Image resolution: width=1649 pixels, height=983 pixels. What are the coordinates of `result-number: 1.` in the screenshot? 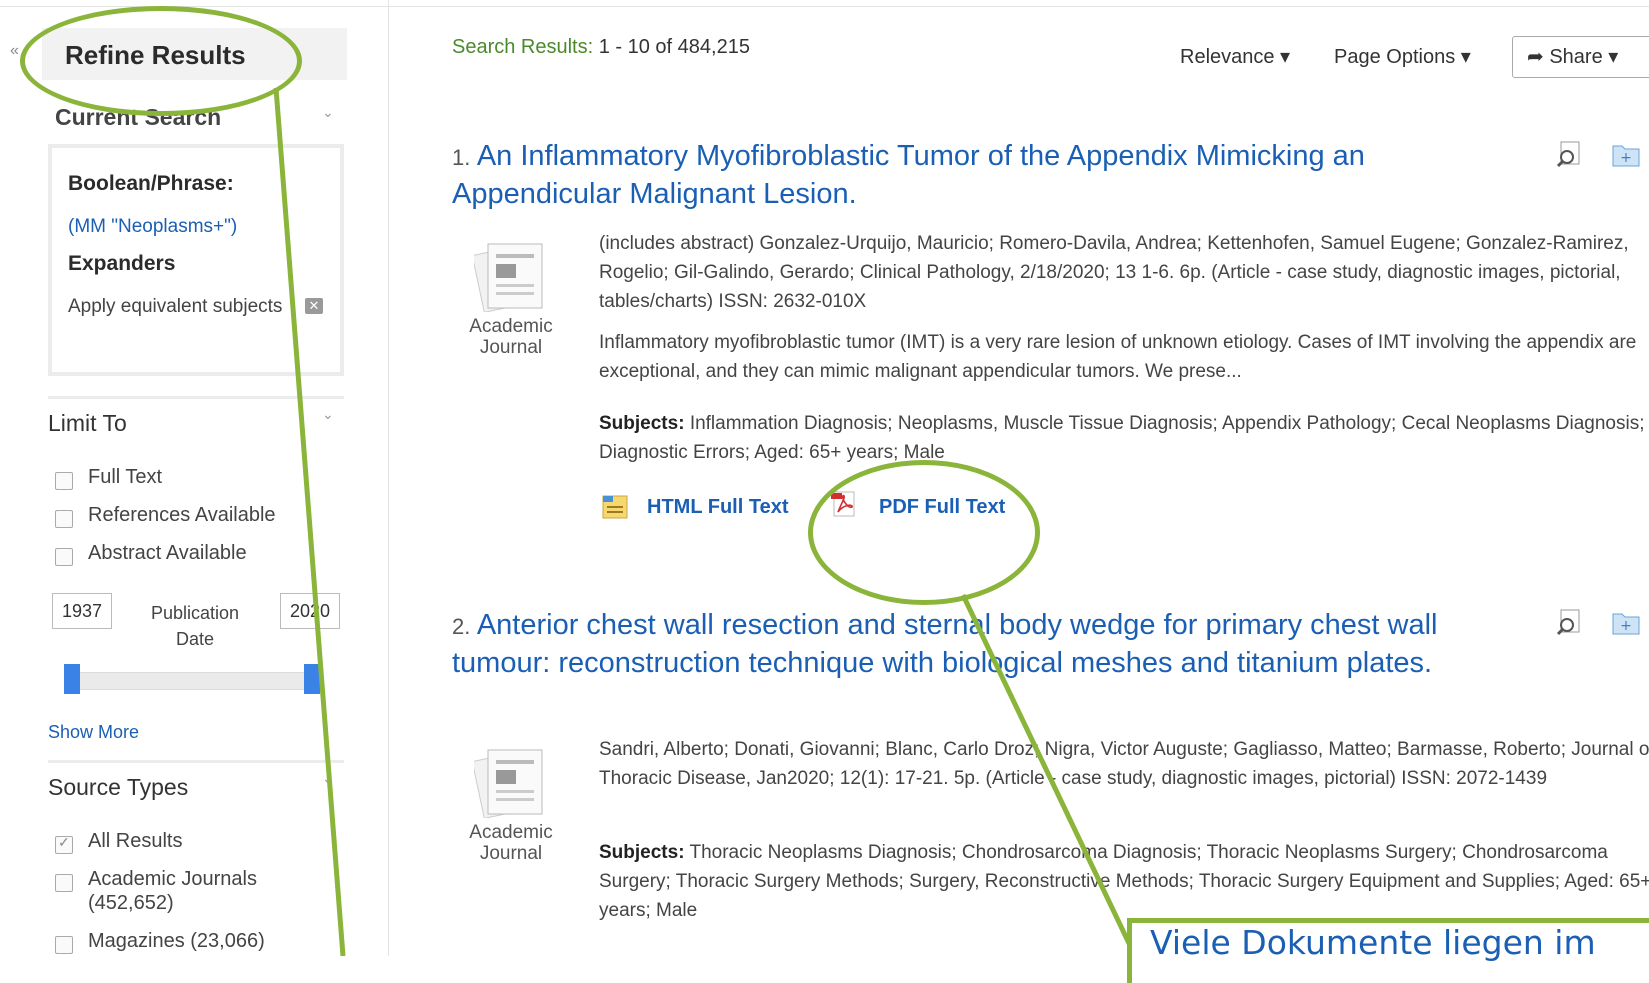 It's located at (461, 157).